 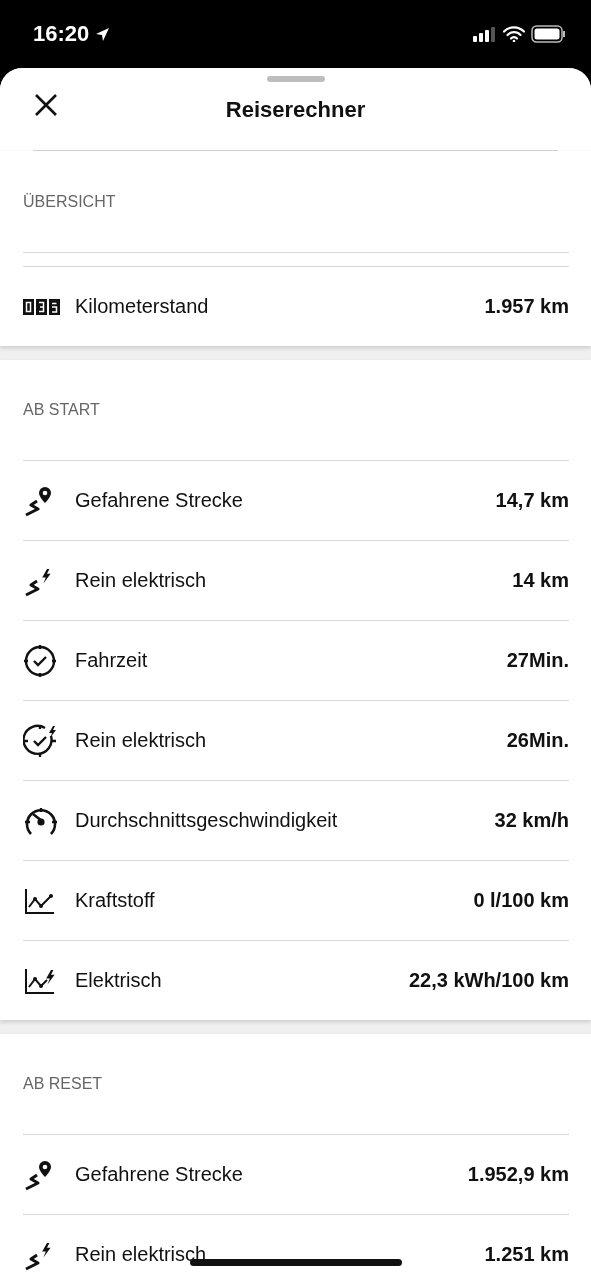 I want to click on line-chart-icon, so click(x=39, y=900).